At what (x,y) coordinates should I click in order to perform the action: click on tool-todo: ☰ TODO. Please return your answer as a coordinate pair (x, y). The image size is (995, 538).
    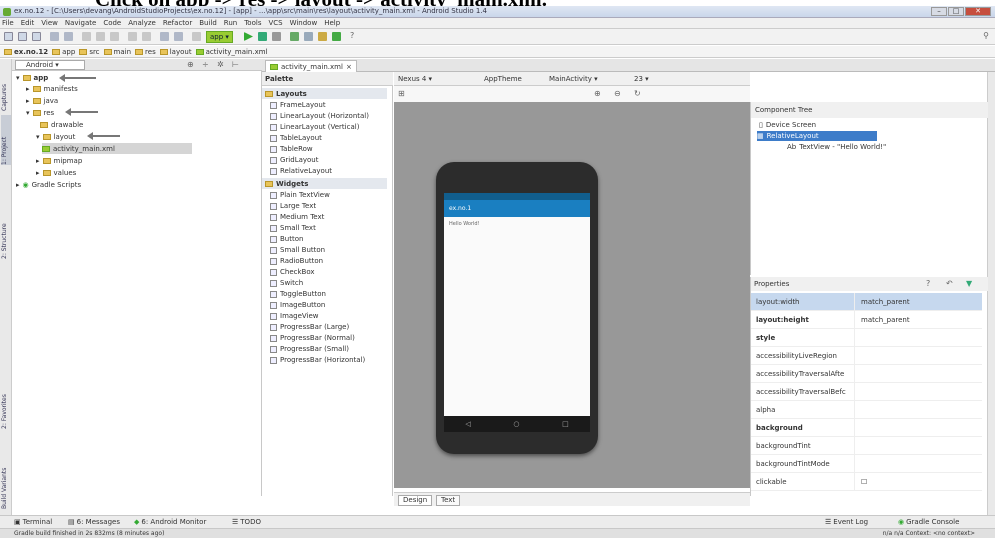
    Looking at the image, I should click on (246, 522).